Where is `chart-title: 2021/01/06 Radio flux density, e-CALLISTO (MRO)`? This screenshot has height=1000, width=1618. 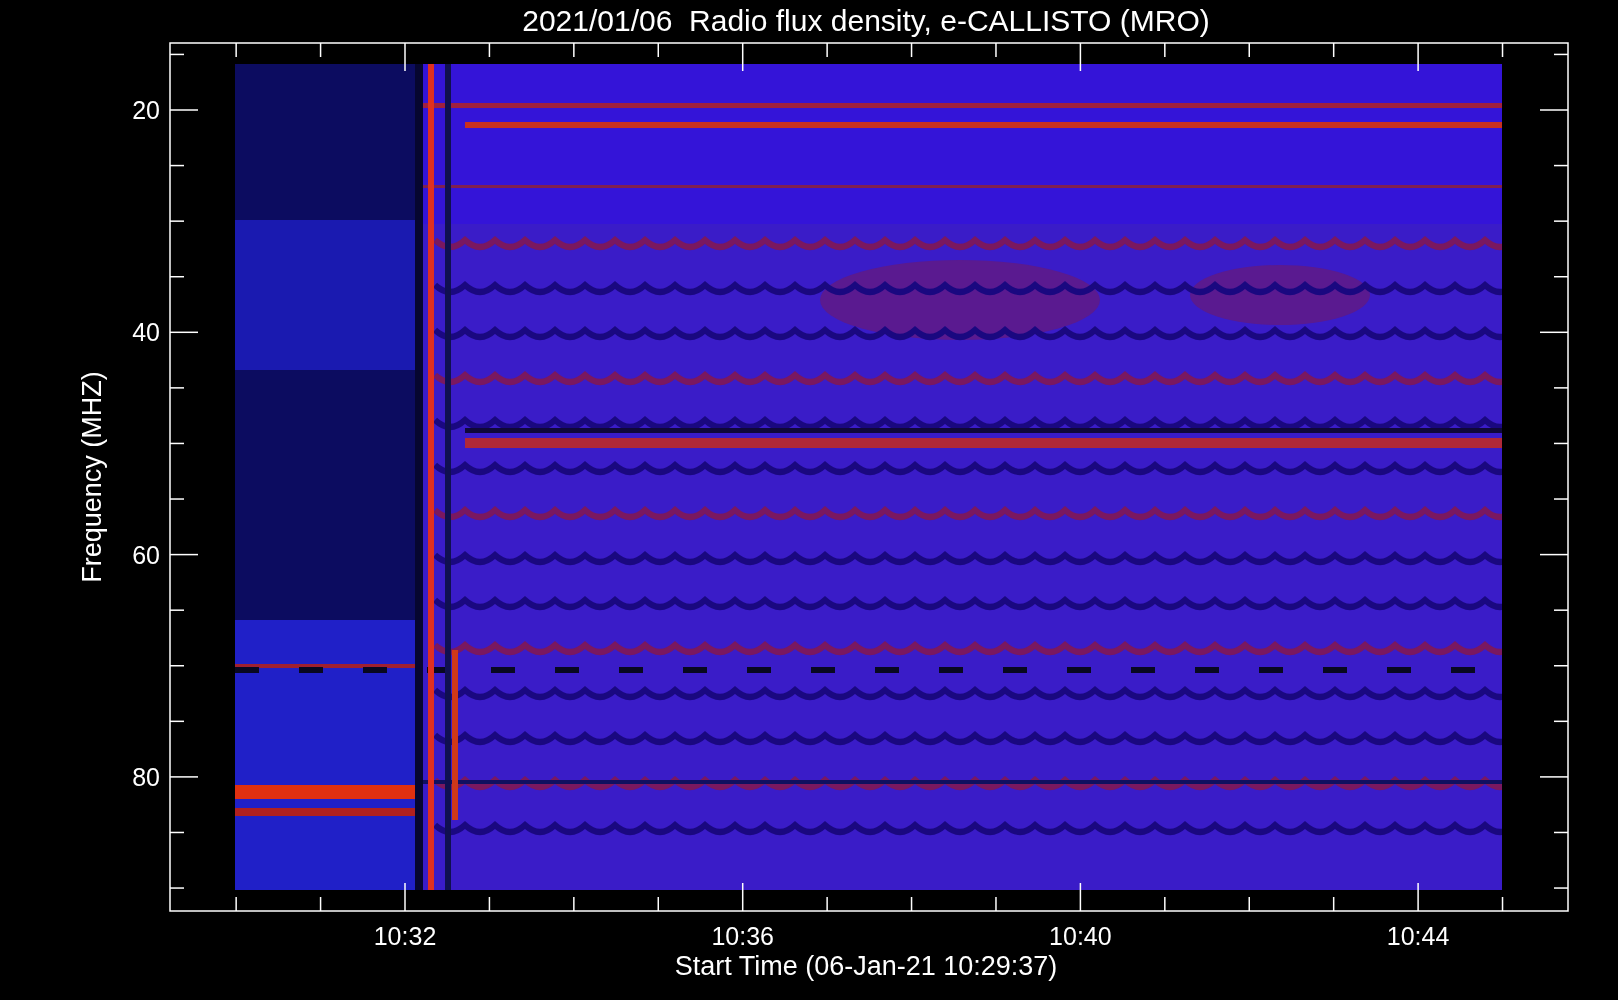
chart-title: 2021/01/06 Radio flux density, e-CALLISTO (MRO) is located at coordinates (866, 20).